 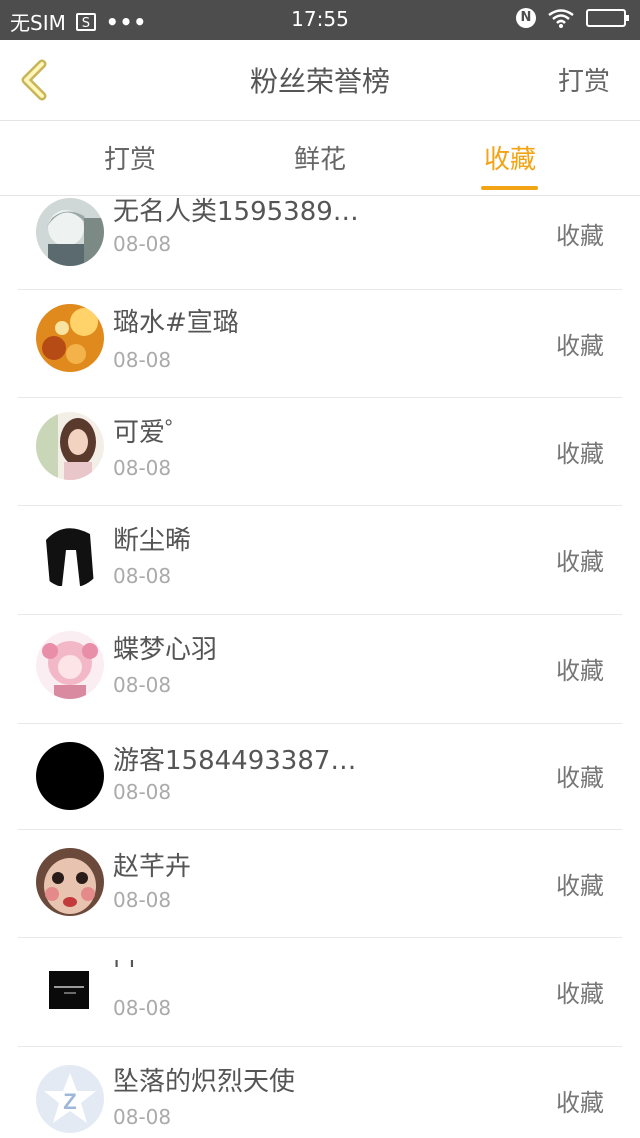 What do you see at coordinates (165, 650) in the screenshot?
I see `fan-name: 蝶梦心羽` at bounding box center [165, 650].